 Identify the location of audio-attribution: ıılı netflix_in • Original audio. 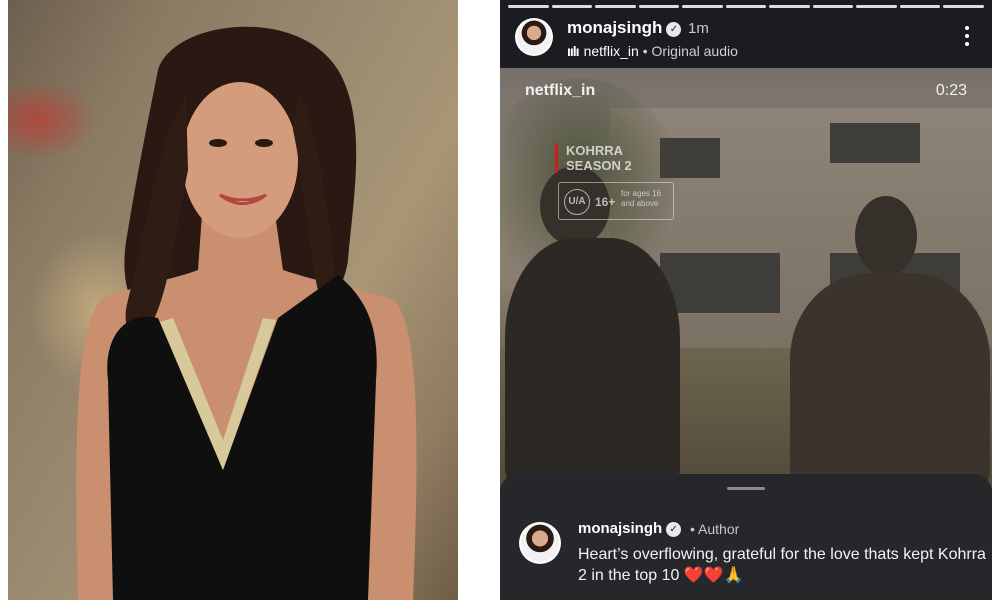
(652, 51).